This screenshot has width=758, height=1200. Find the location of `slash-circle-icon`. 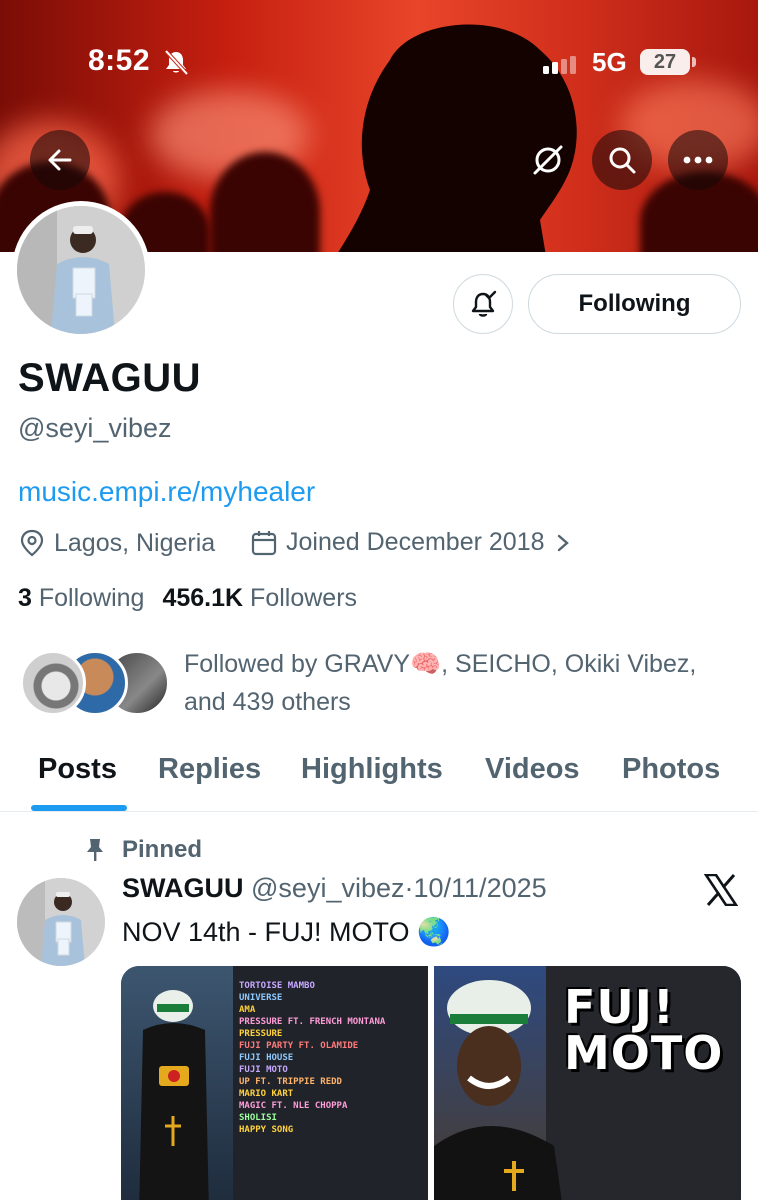

slash-circle-icon is located at coordinates (548, 160).